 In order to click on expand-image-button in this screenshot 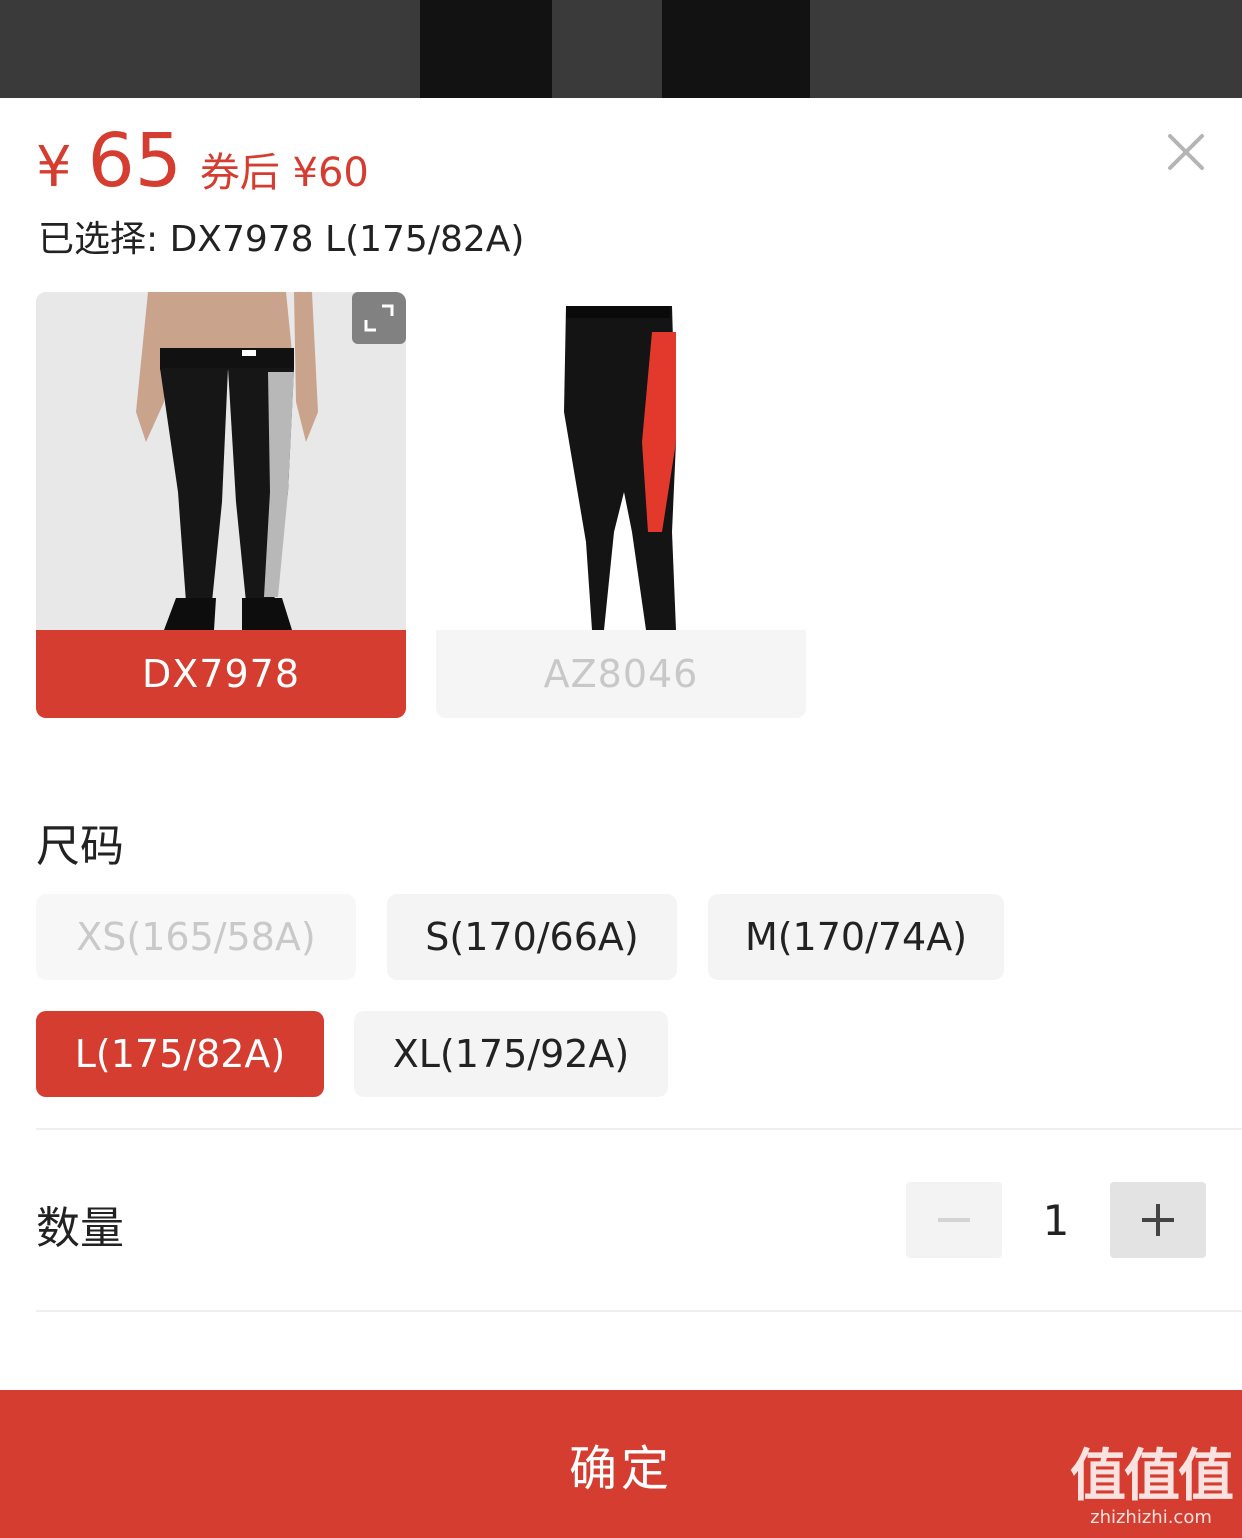, I will do `click(379, 318)`.